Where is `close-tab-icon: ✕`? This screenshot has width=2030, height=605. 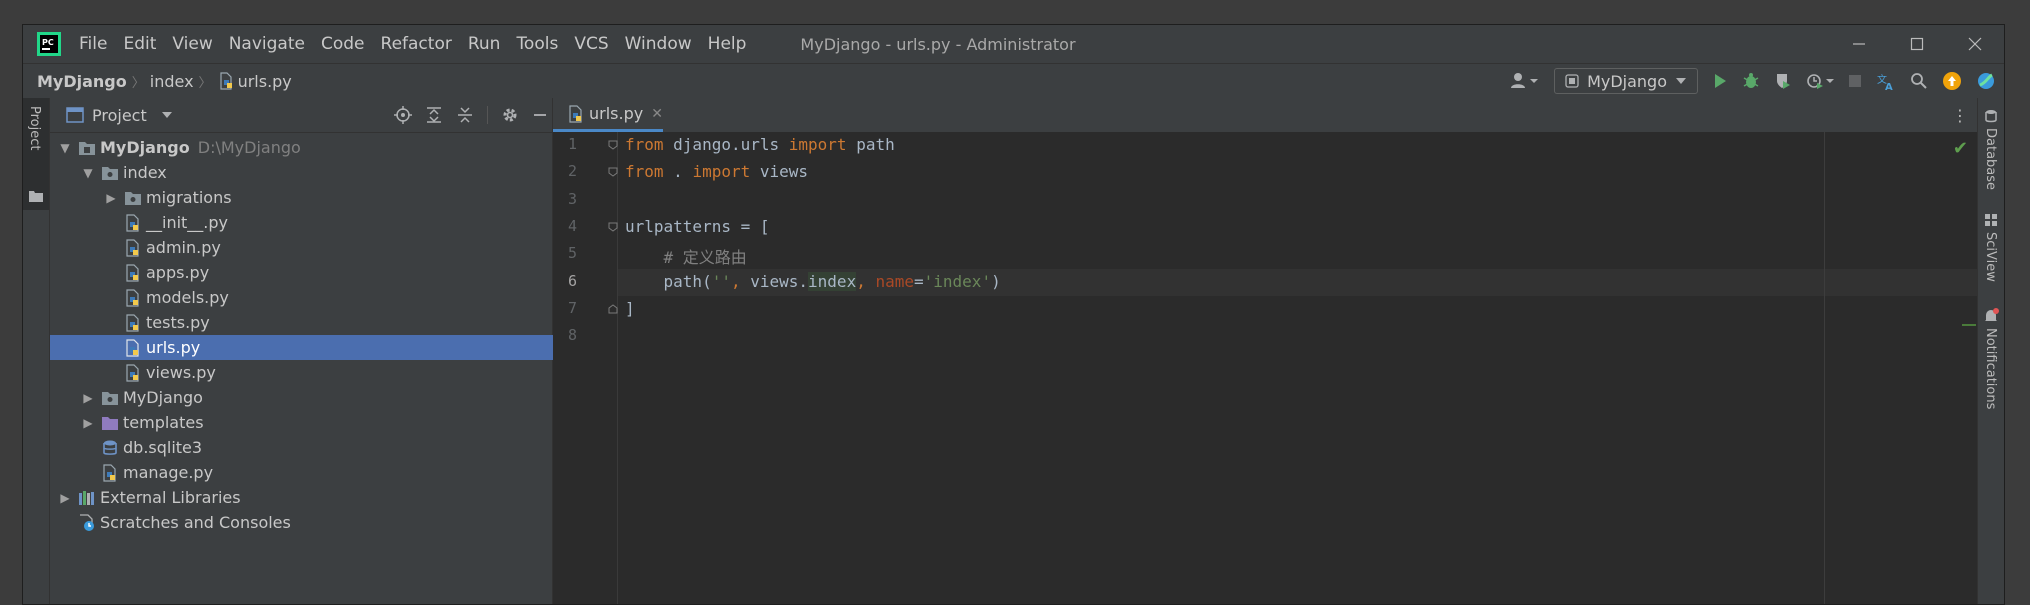 close-tab-icon: ✕ is located at coordinates (657, 114).